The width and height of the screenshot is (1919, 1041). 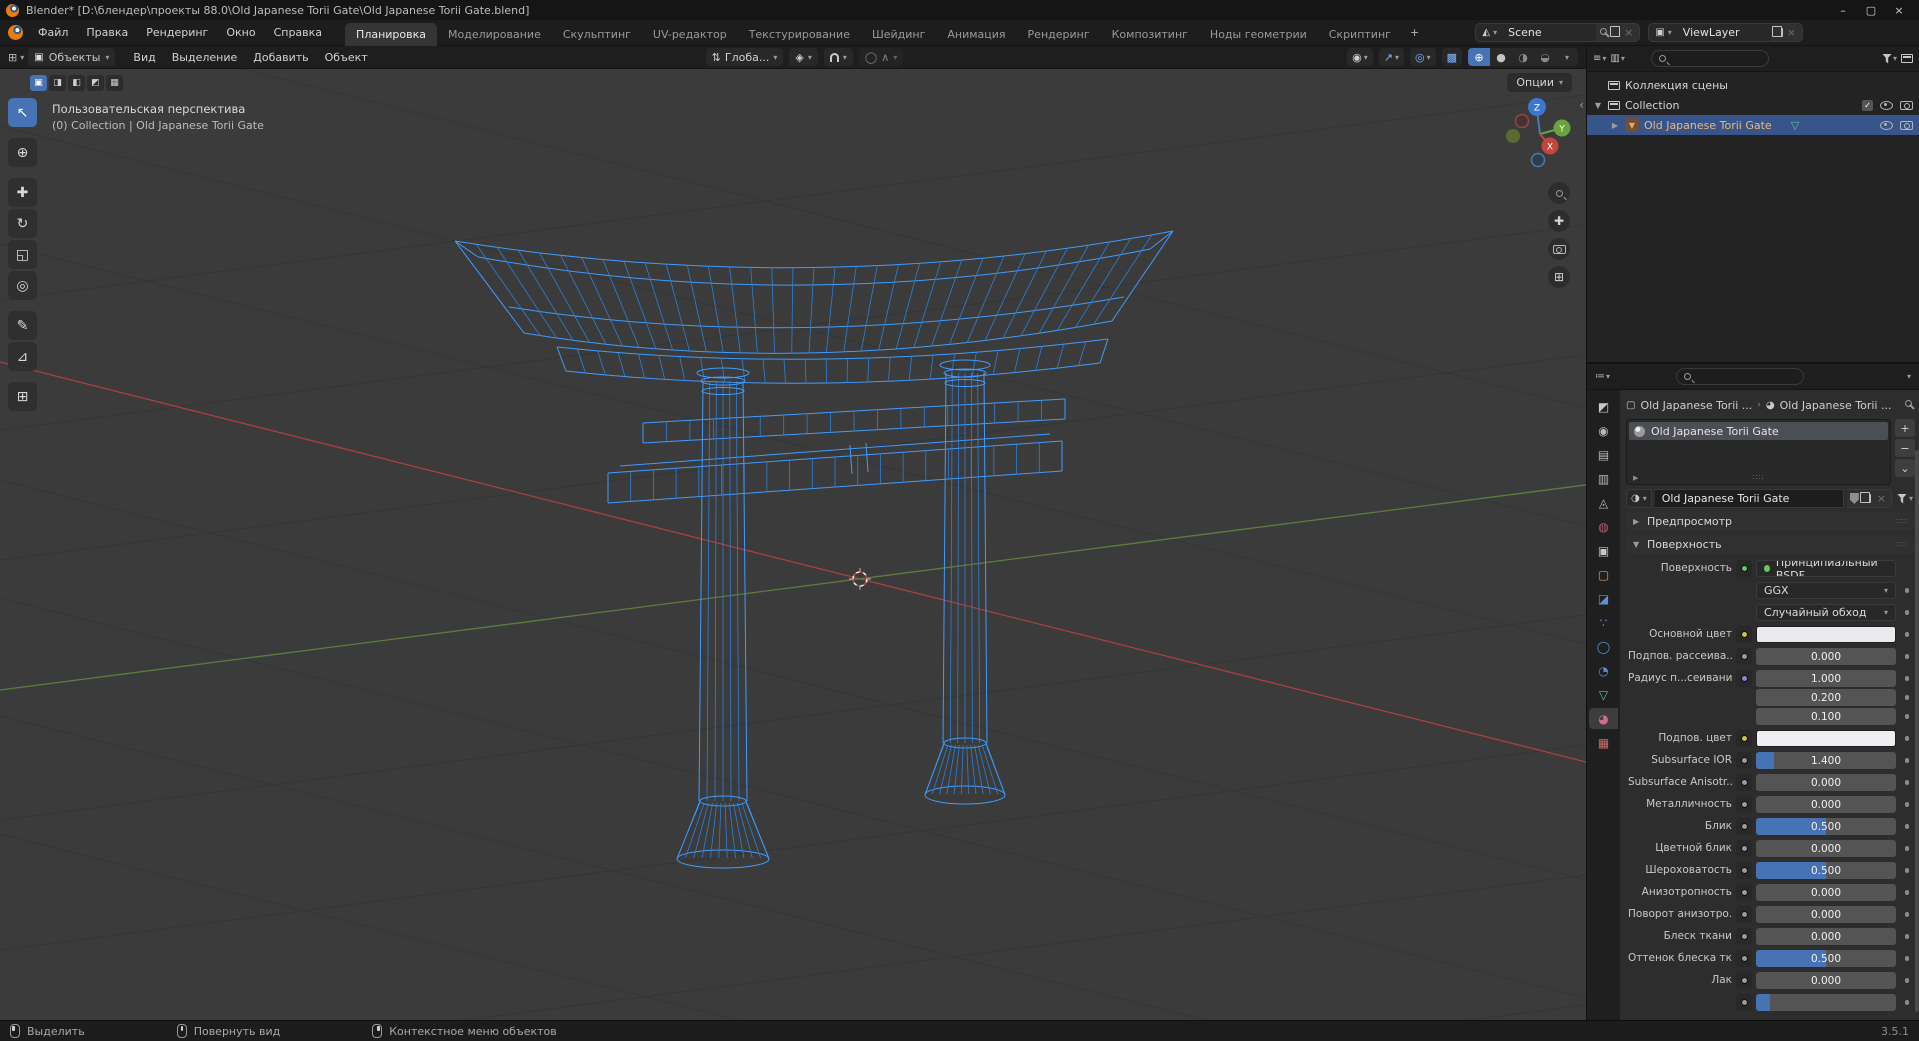 What do you see at coordinates (1899, 10) in the screenshot?
I see `close-button: ×` at bounding box center [1899, 10].